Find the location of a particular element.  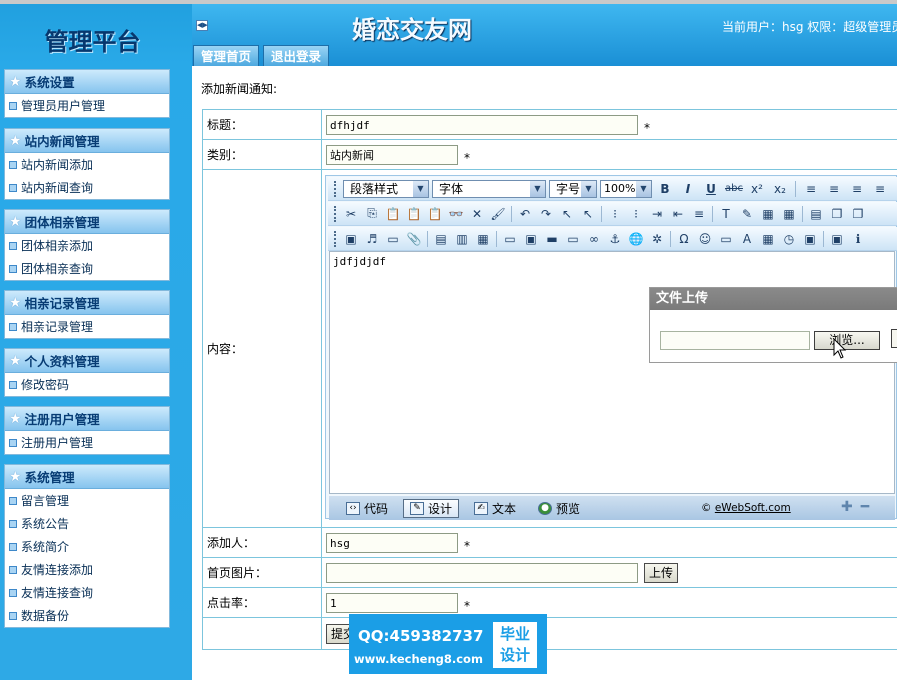

marquee-icon: ▭ is located at coordinates (573, 239).